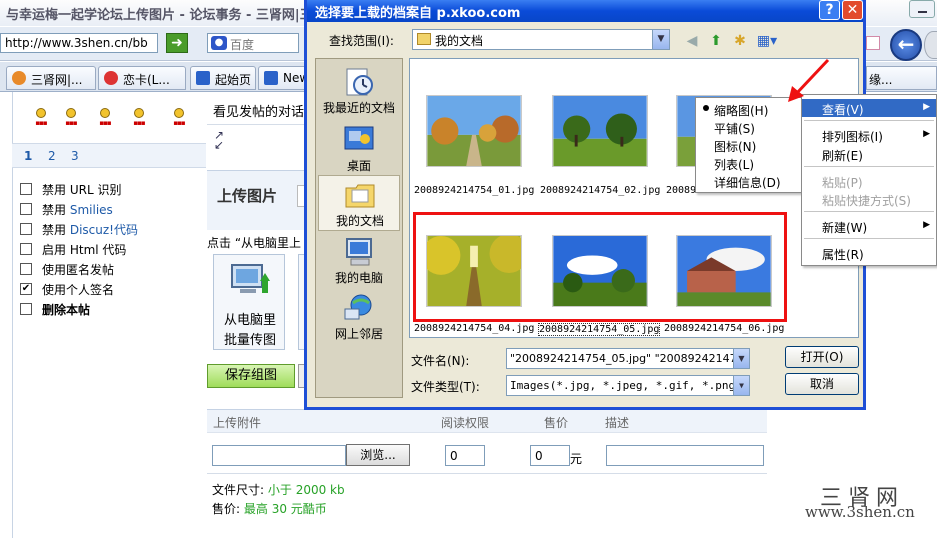  What do you see at coordinates (359, 138) in the screenshot?
I see `desktop-icon` at bounding box center [359, 138].